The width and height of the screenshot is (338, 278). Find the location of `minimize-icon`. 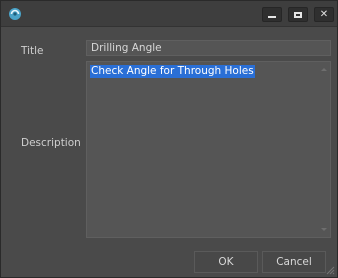

minimize-icon is located at coordinates (272, 17).